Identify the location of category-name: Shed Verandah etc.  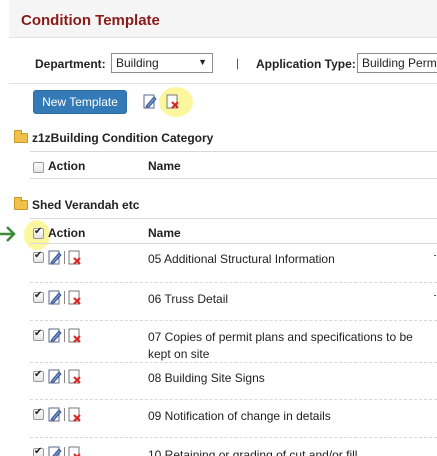
(86, 205).